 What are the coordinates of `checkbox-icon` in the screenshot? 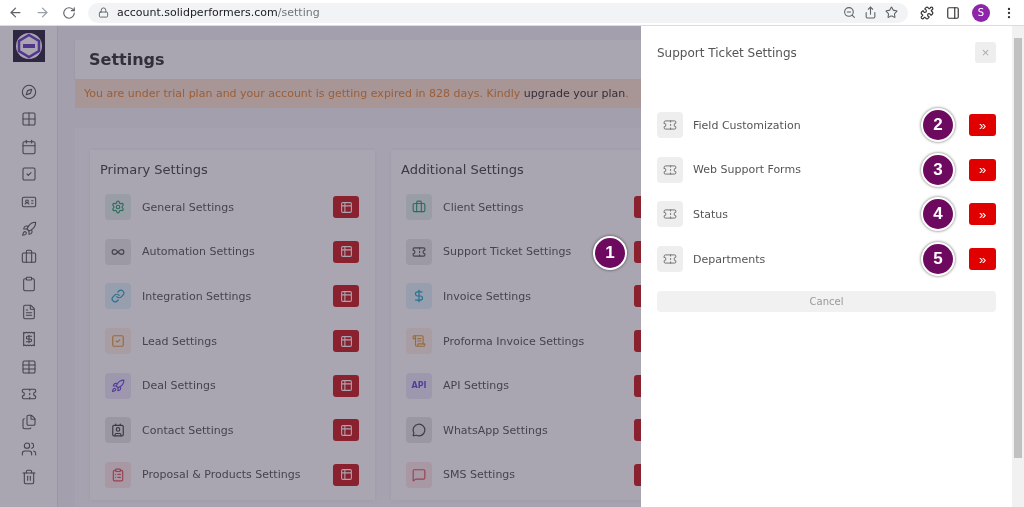 It's located at (28, 174).